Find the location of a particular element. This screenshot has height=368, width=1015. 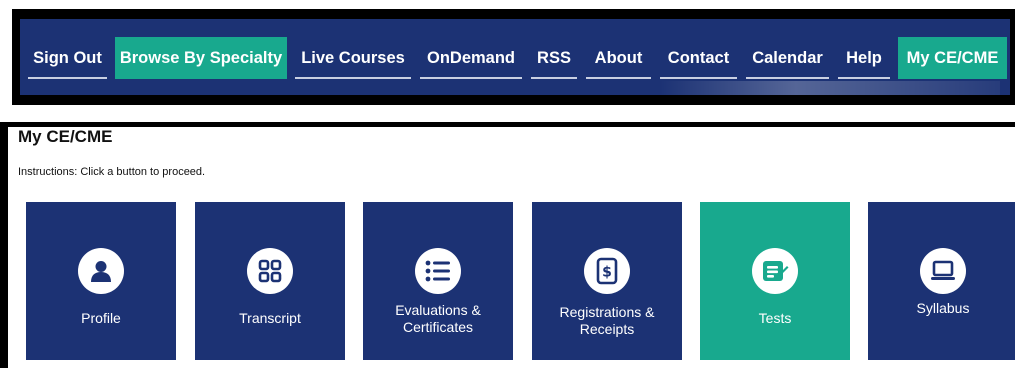

nav-help-label: Help is located at coordinates (864, 57).